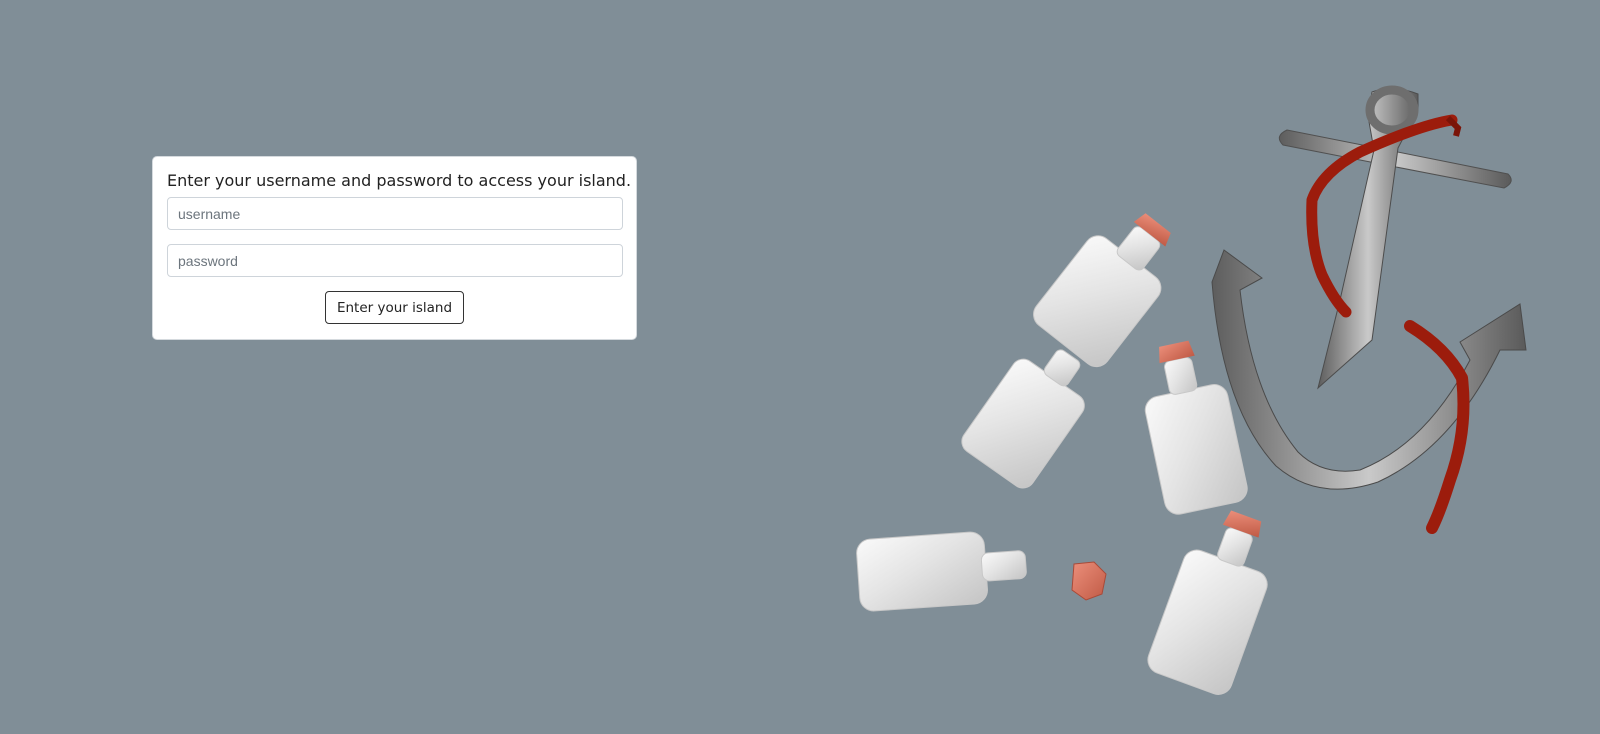 The height and width of the screenshot is (734, 1600). What do you see at coordinates (1089, 581) in the screenshot?
I see `cork-model` at bounding box center [1089, 581].